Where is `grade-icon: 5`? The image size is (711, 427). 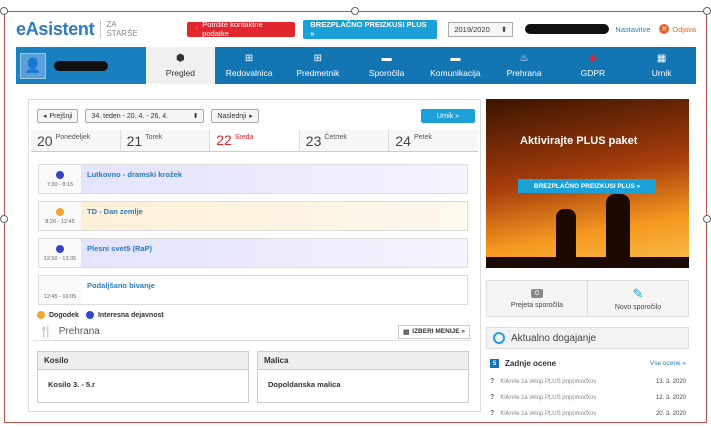
grade-icon: 5 is located at coordinates (494, 363).